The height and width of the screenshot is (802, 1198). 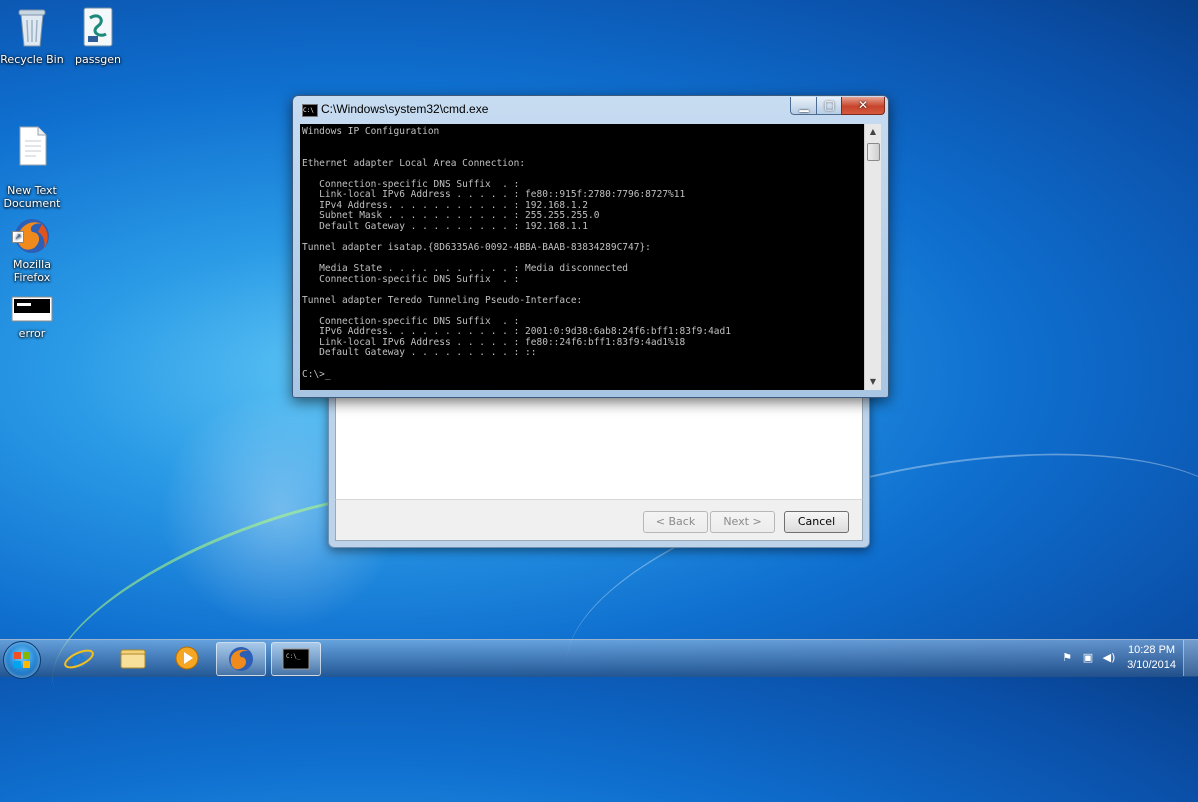 What do you see at coordinates (32, 271) in the screenshot?
I see `desktop-icon-label: Mozilla Firefox` at bounding box center [32, 271].